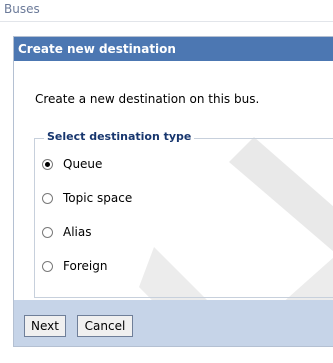 The width and height of the screenshot is (333, 363). Describe the element at coordinates (47, 198) in the screenshot. I see `radio-topic-space` at that location.